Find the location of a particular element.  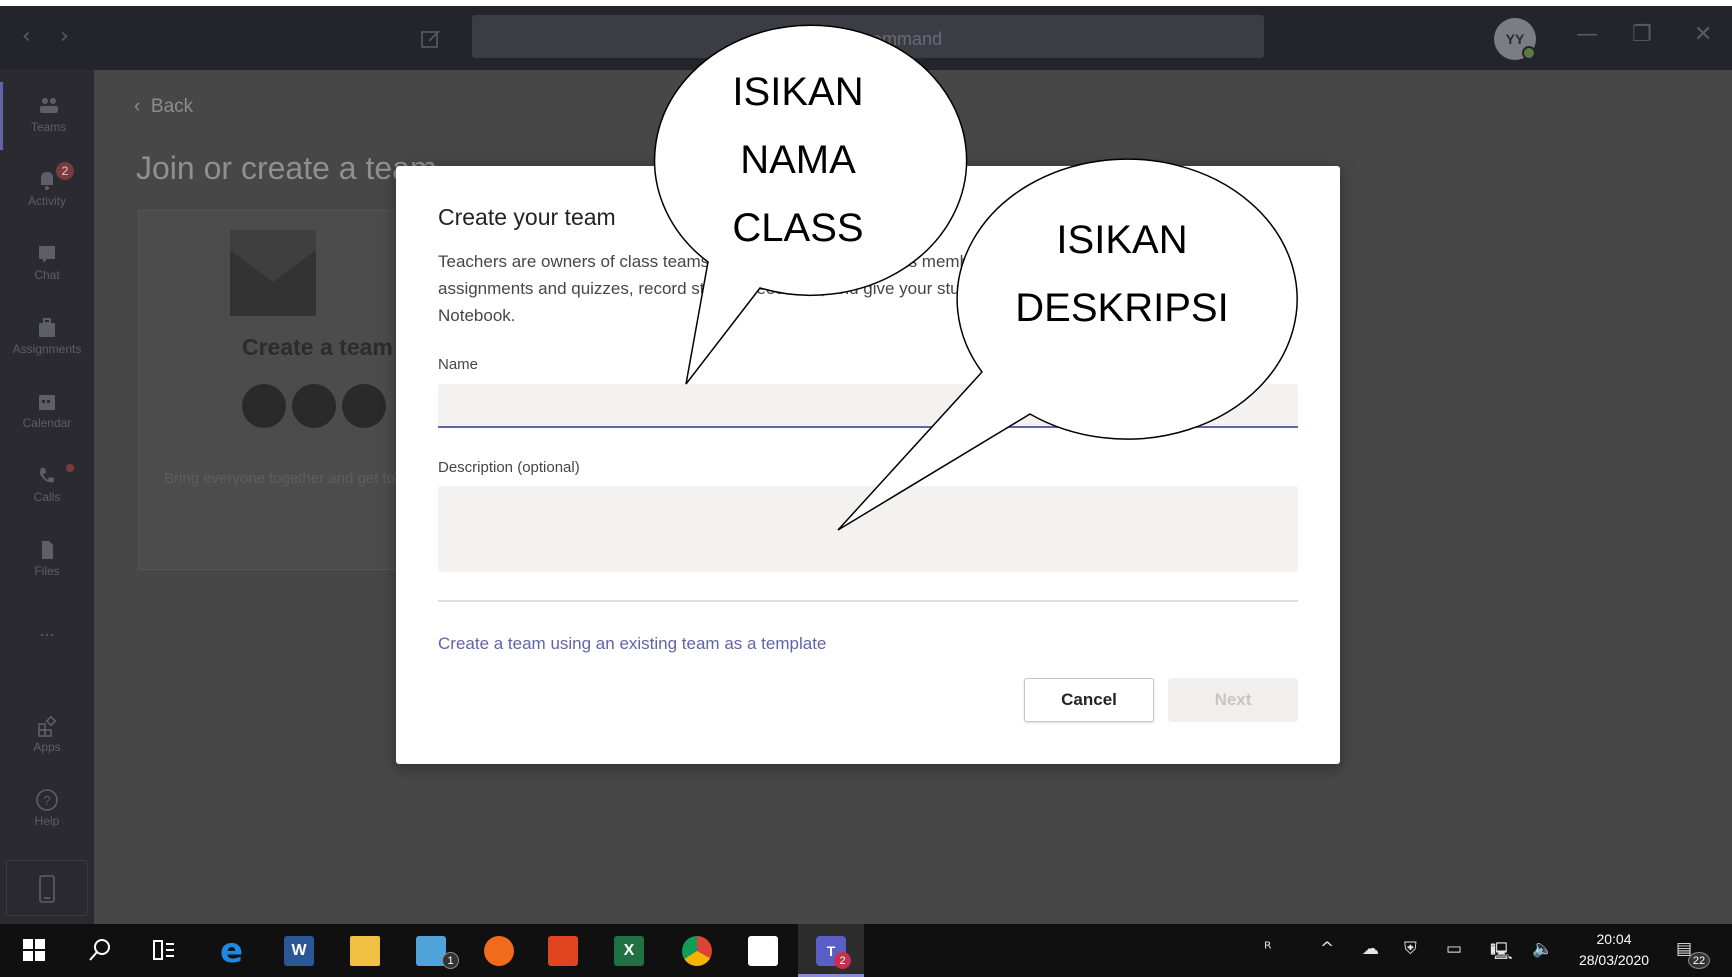

rail-item-files: Files is located at coordinates (47, 560).